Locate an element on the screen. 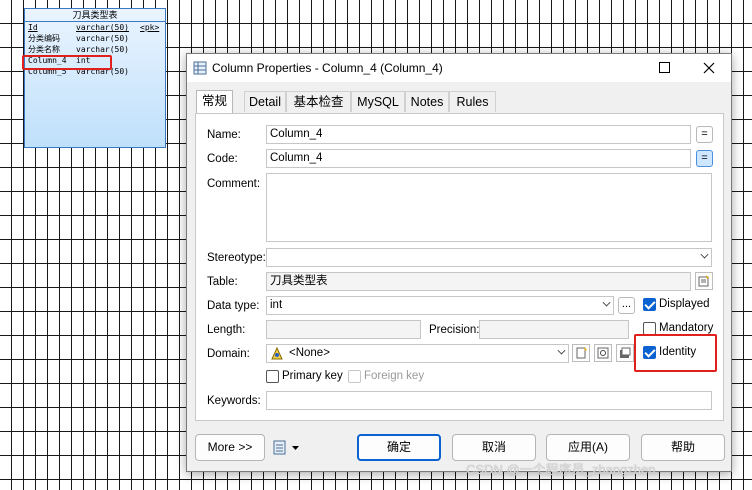 This screenshot has height=490, width=752. tab-detail: Detail is located at coordinates (265, 101).